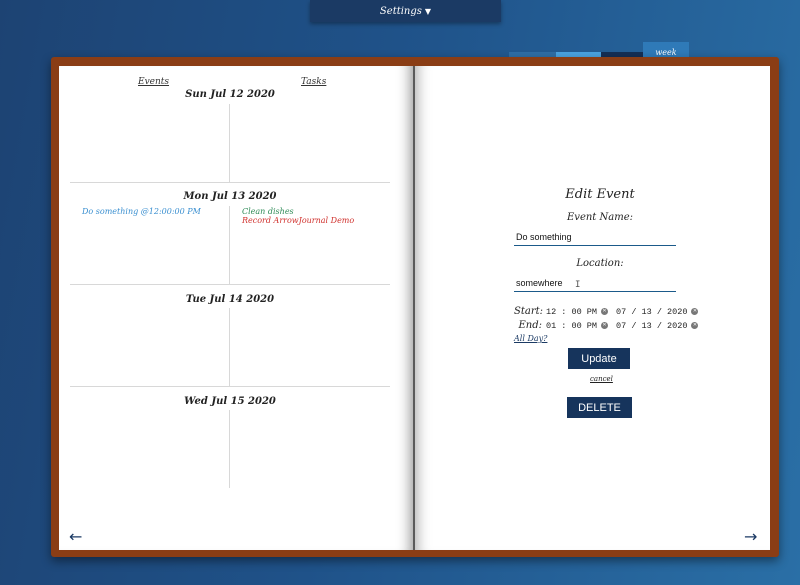  What do you see at coordinates (528, 311) in the screenshot?
I see `start-label: Start:` at bounding box center [528, 311].